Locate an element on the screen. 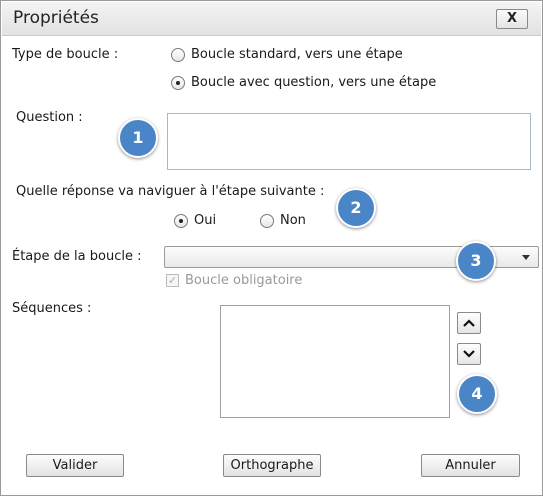 Image resolution: width=543 pixels, height=496 pixels. checkbox-label: Boucle obligatoire is located at coordinates (244, 280).